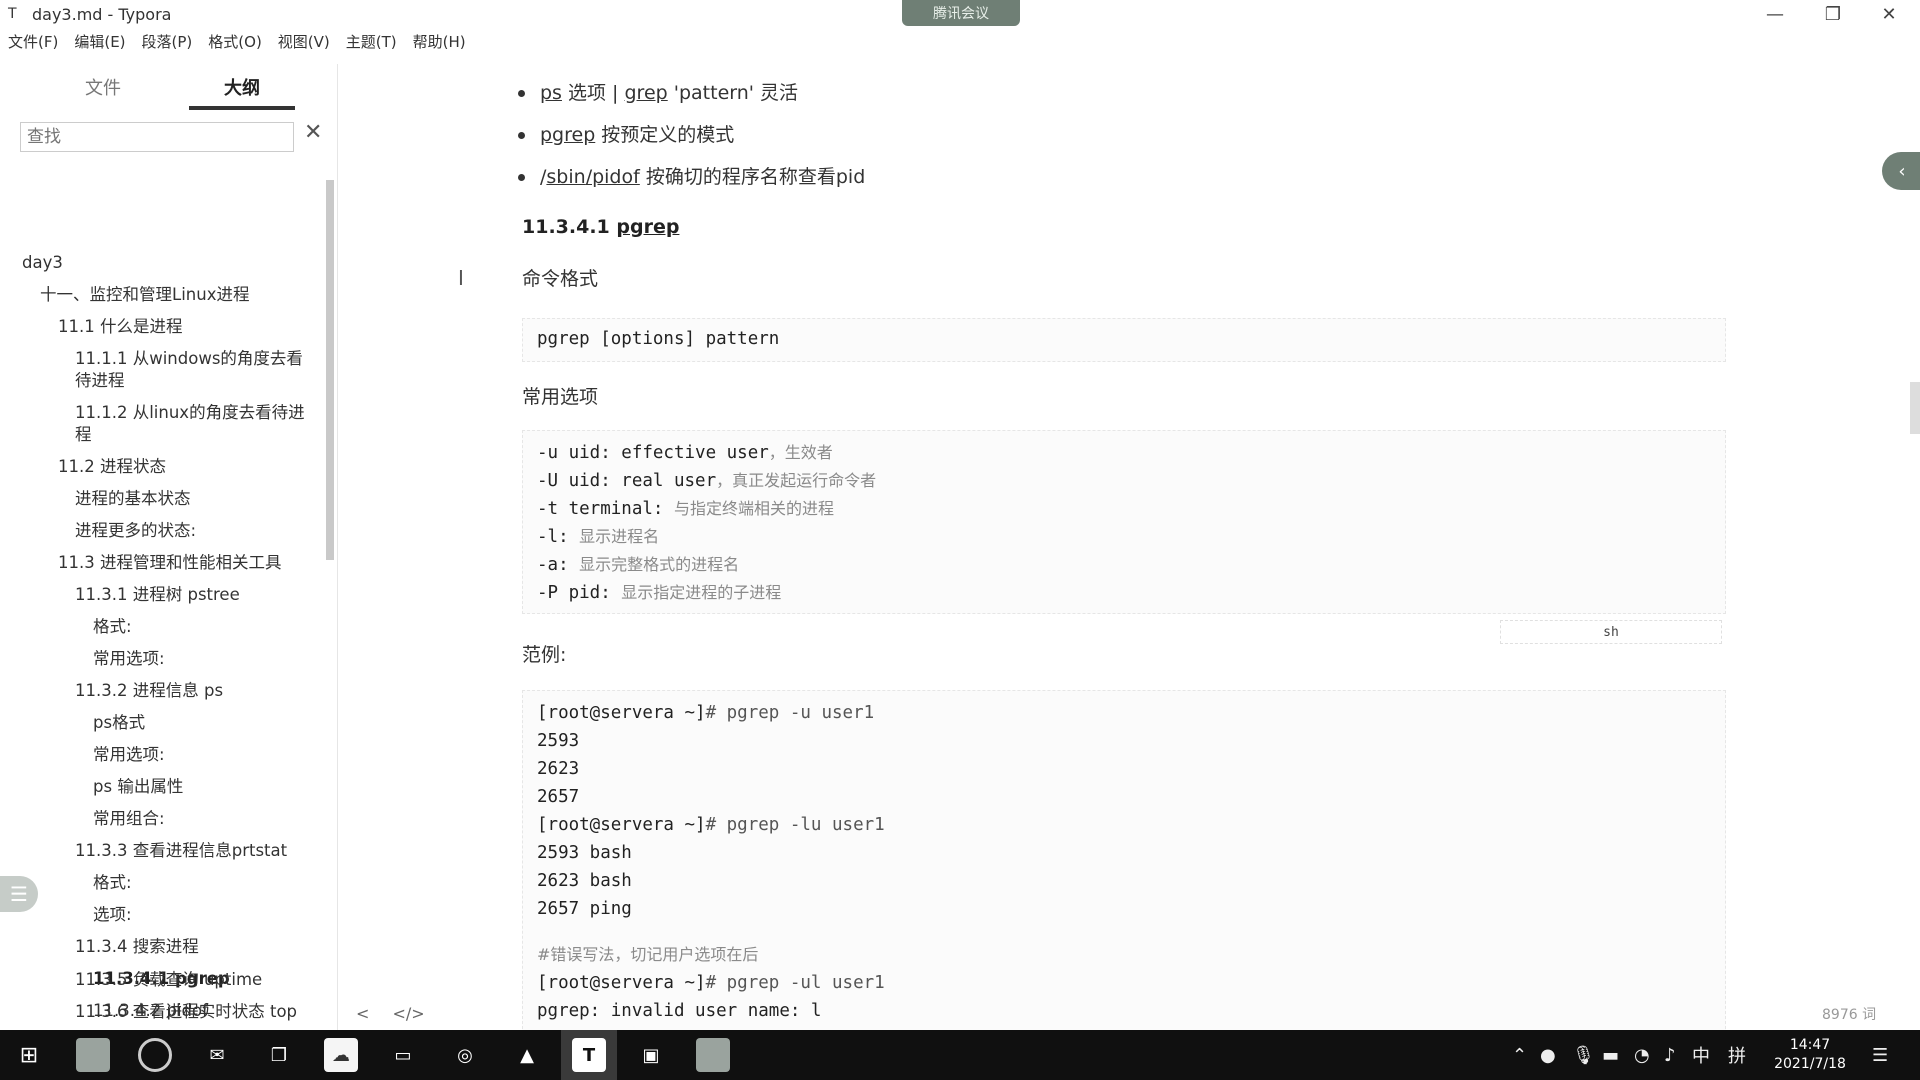 Image resolution: width=1920 pixels, height=1080 pixels. What do you see at coordinates (210, 723) in the screenshot?
I see `outline-item: ps格式` at bounding box center [210, 723].